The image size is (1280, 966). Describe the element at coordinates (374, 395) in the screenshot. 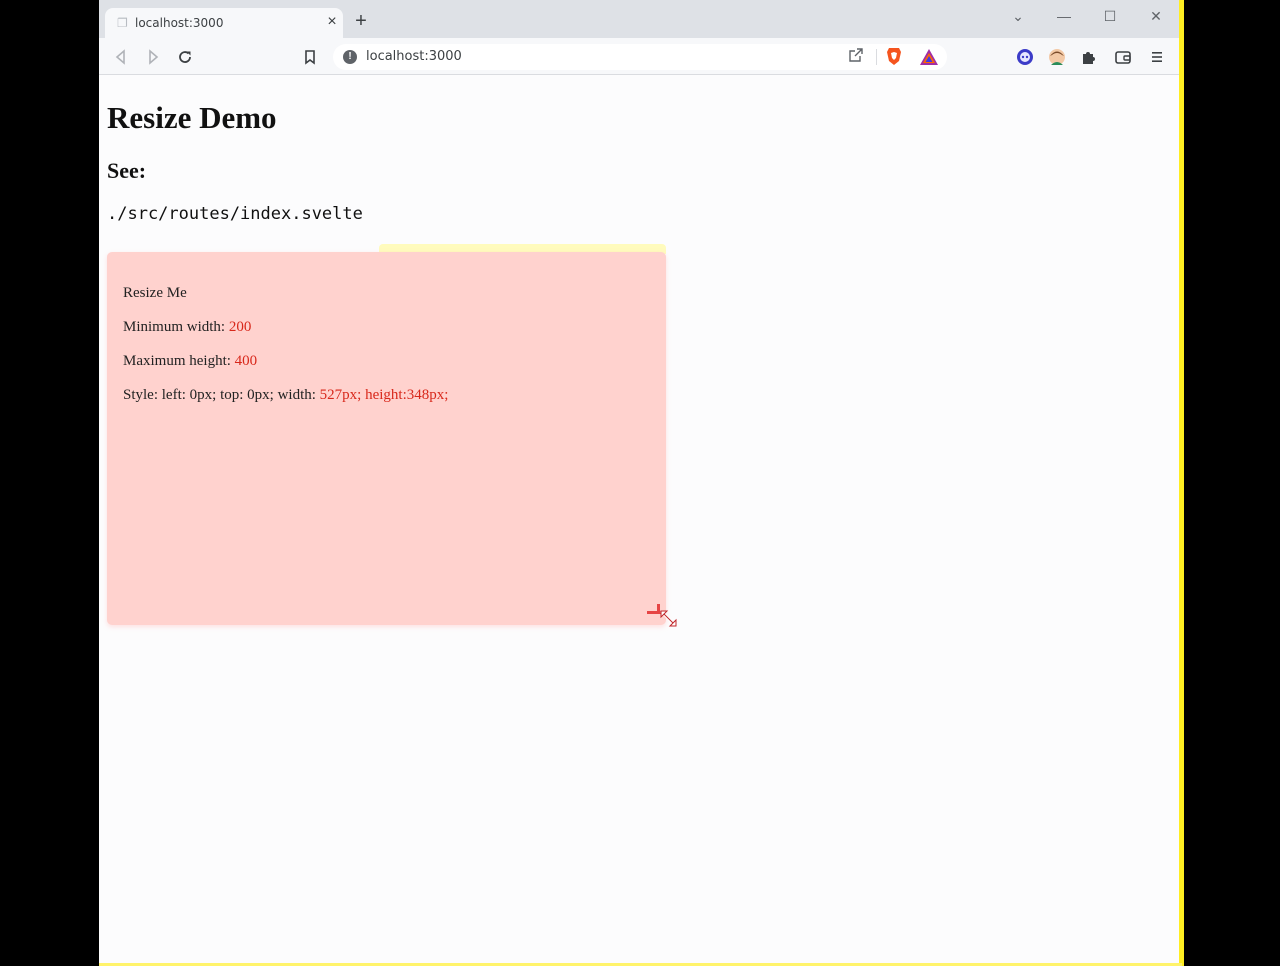

I see `style-mid: px; height:` at that location.